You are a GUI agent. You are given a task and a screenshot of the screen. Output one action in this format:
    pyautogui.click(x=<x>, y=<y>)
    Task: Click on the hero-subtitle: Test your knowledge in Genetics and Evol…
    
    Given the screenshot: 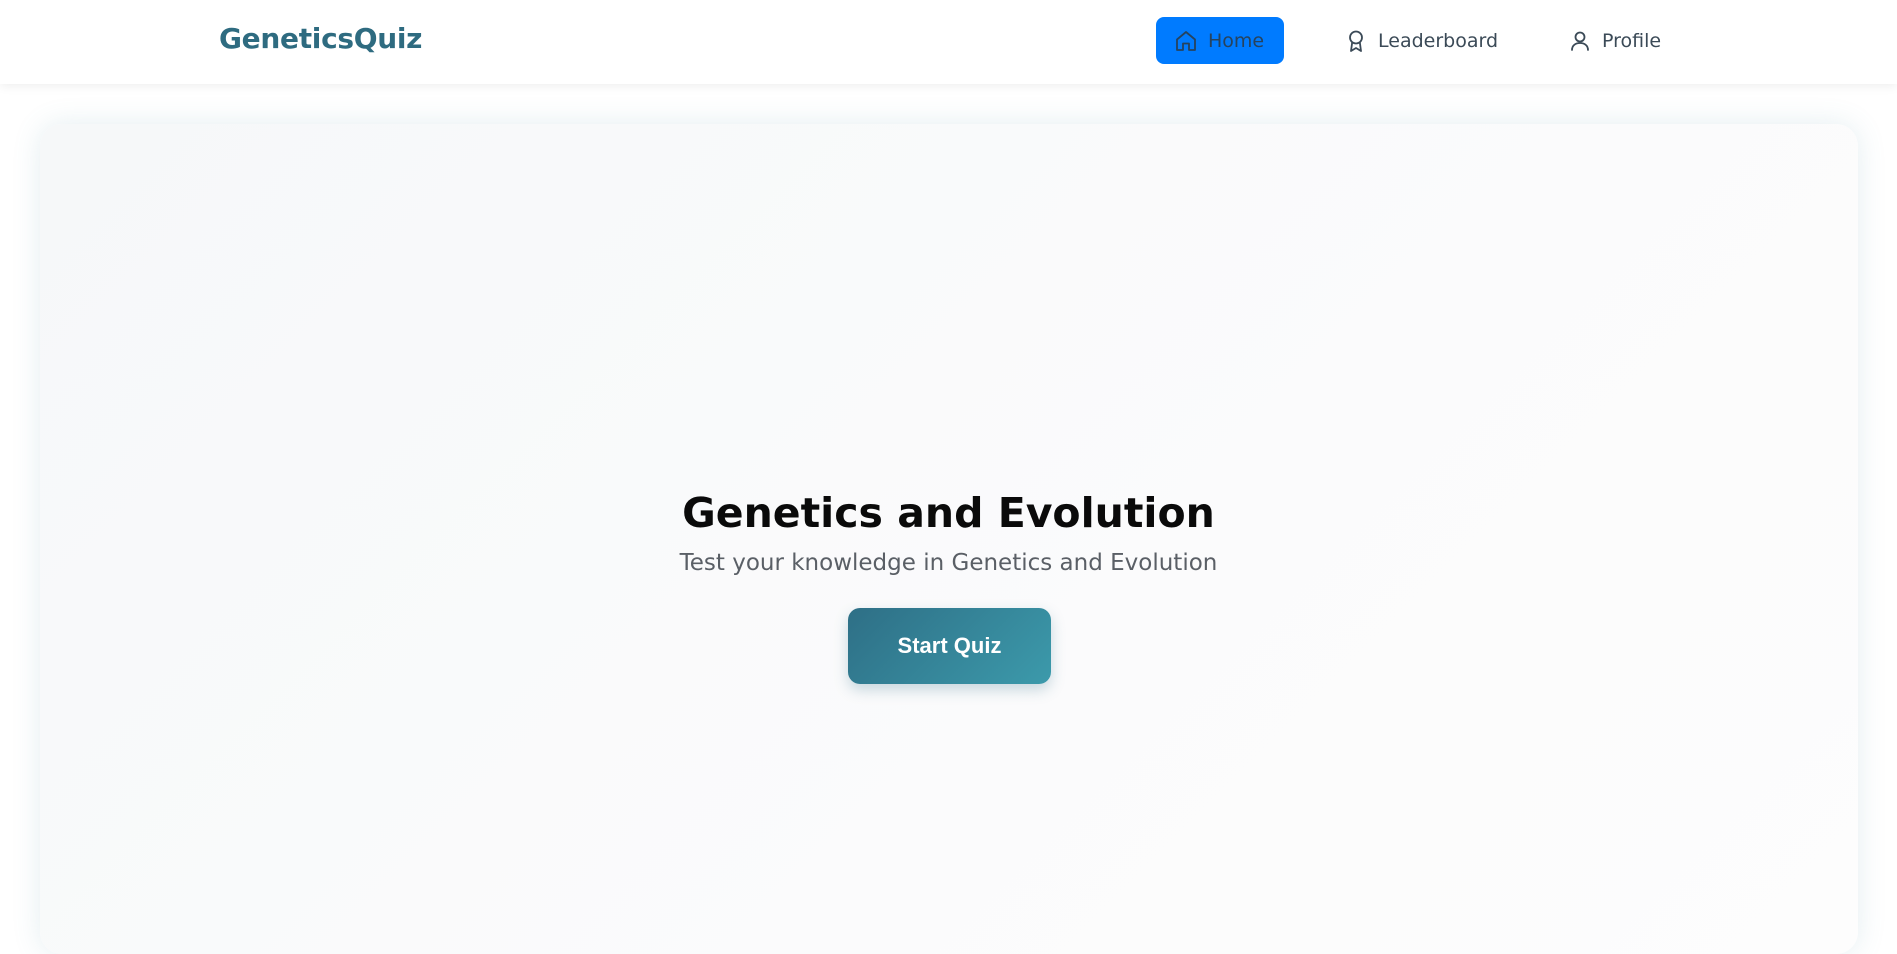 What is the action you would take?
    pyautogui.click(x=948, y=563)
    